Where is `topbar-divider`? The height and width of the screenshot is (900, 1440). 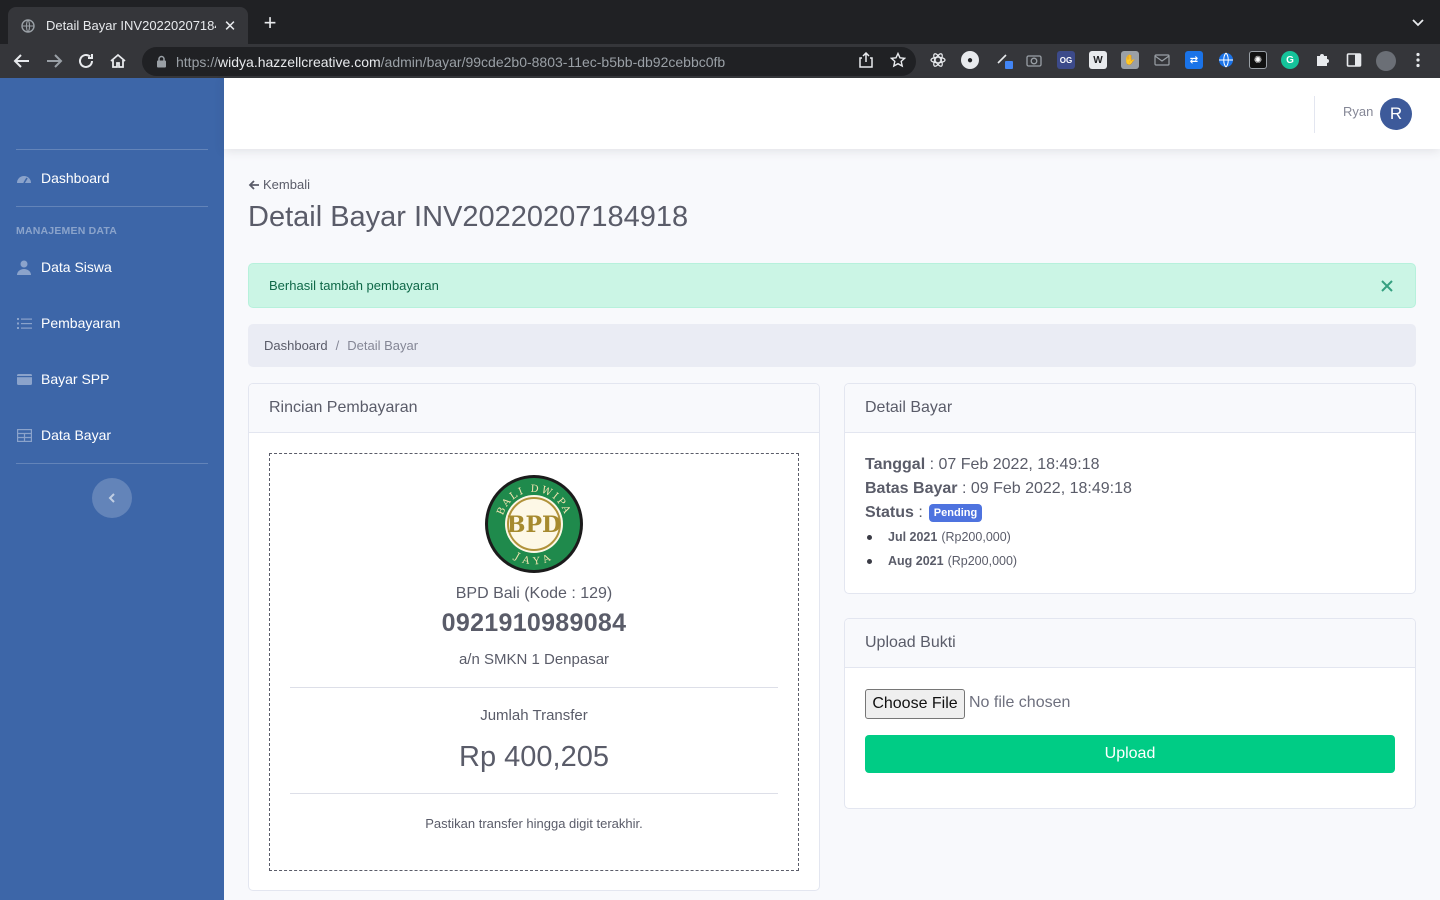
topbar-divider is located at coordinates (1314, 114).